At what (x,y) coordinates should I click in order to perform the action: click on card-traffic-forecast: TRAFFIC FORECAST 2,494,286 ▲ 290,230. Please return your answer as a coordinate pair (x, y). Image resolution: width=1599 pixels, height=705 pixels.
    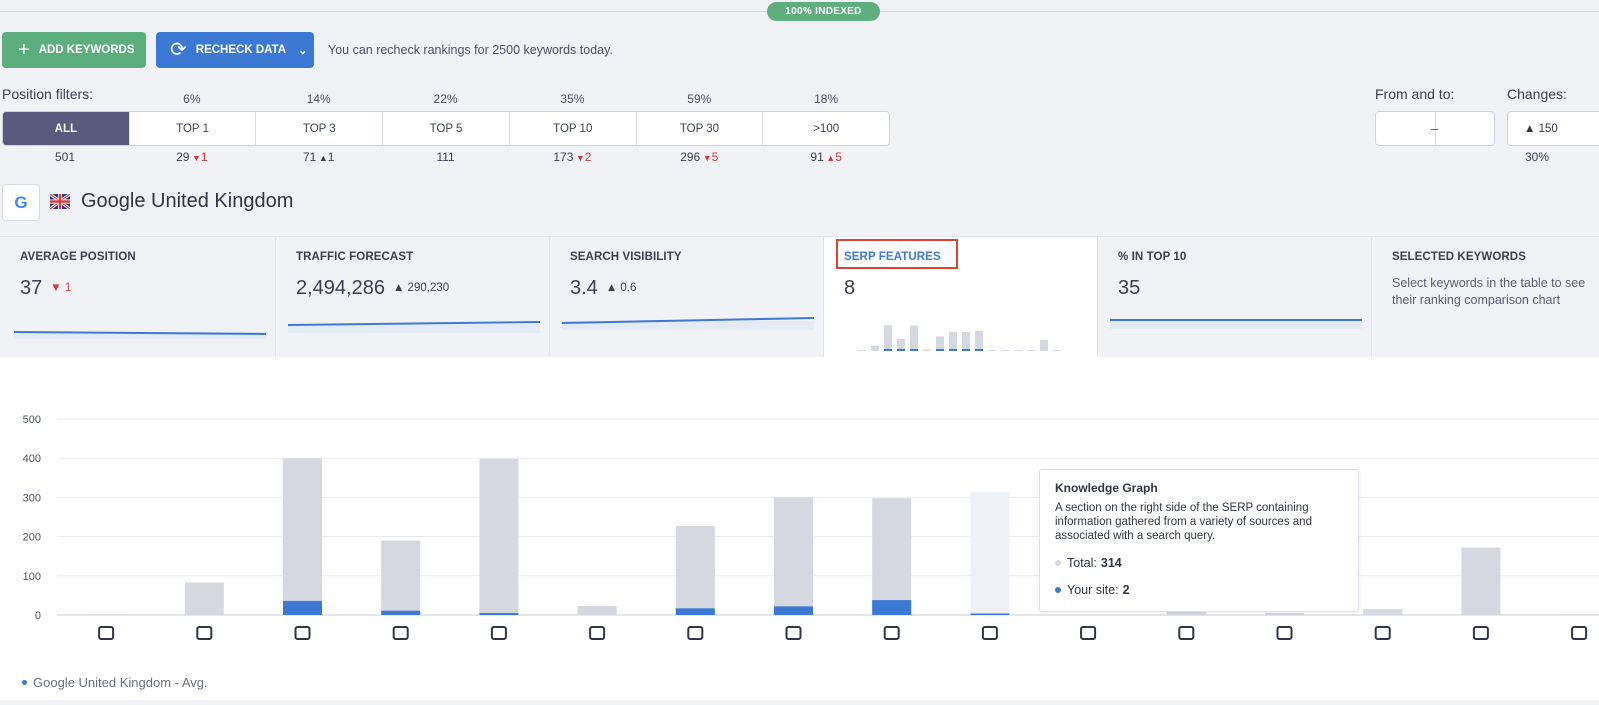
    Looking at the image, I should click on (413, 297).